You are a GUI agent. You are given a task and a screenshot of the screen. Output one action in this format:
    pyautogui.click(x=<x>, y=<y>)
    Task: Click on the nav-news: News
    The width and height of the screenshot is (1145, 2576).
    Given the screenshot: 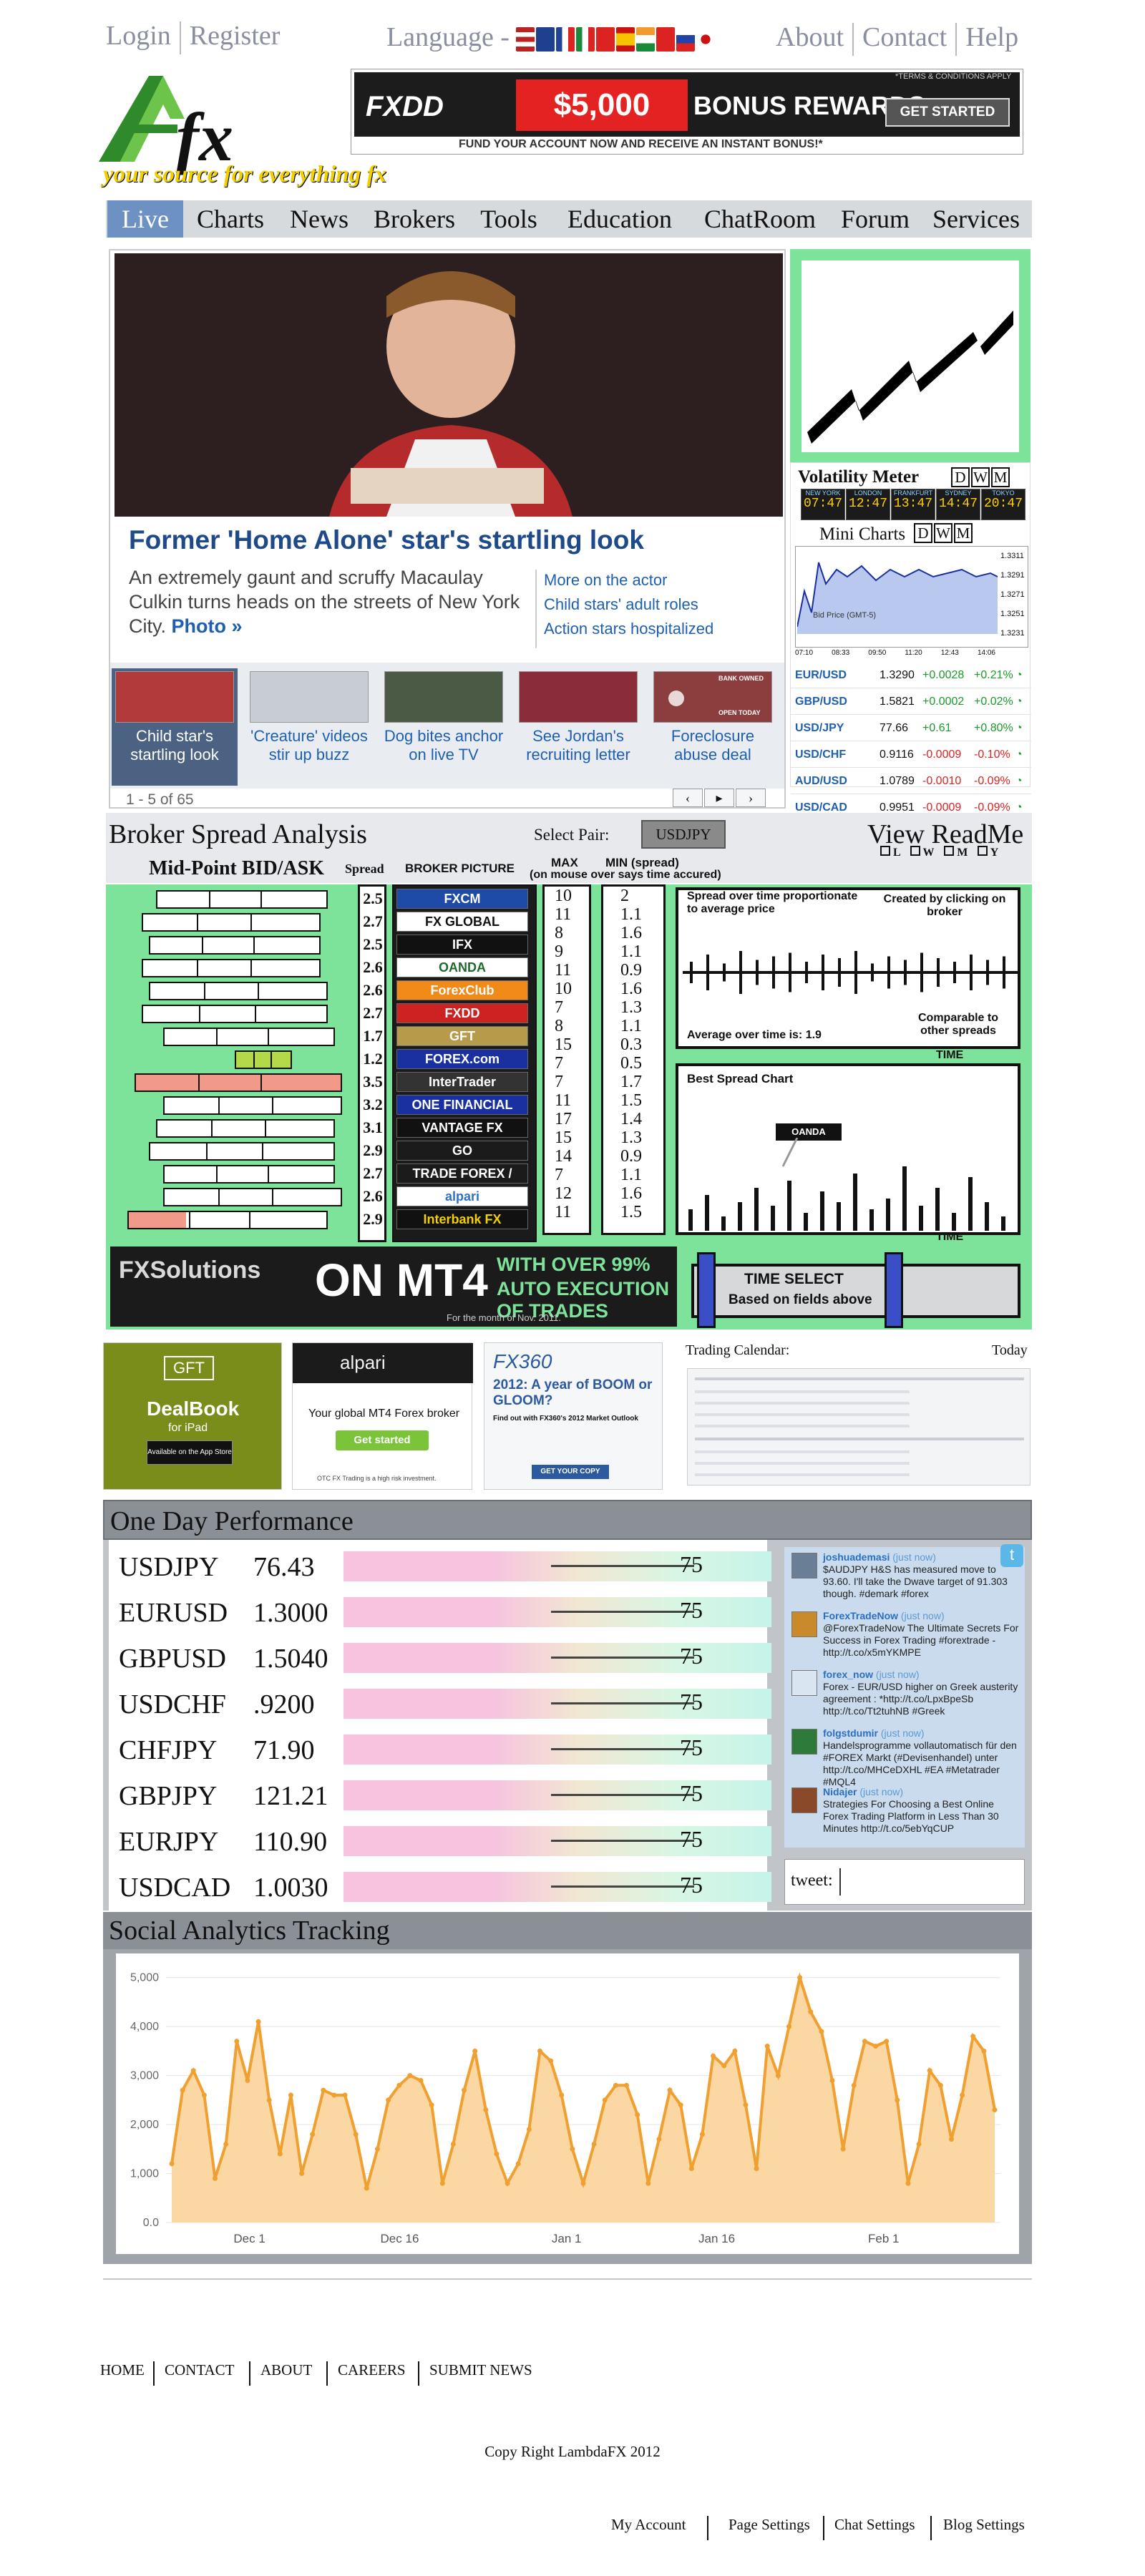 What is the action you would take?
    pyautogui.click(x=319, y=219)
    